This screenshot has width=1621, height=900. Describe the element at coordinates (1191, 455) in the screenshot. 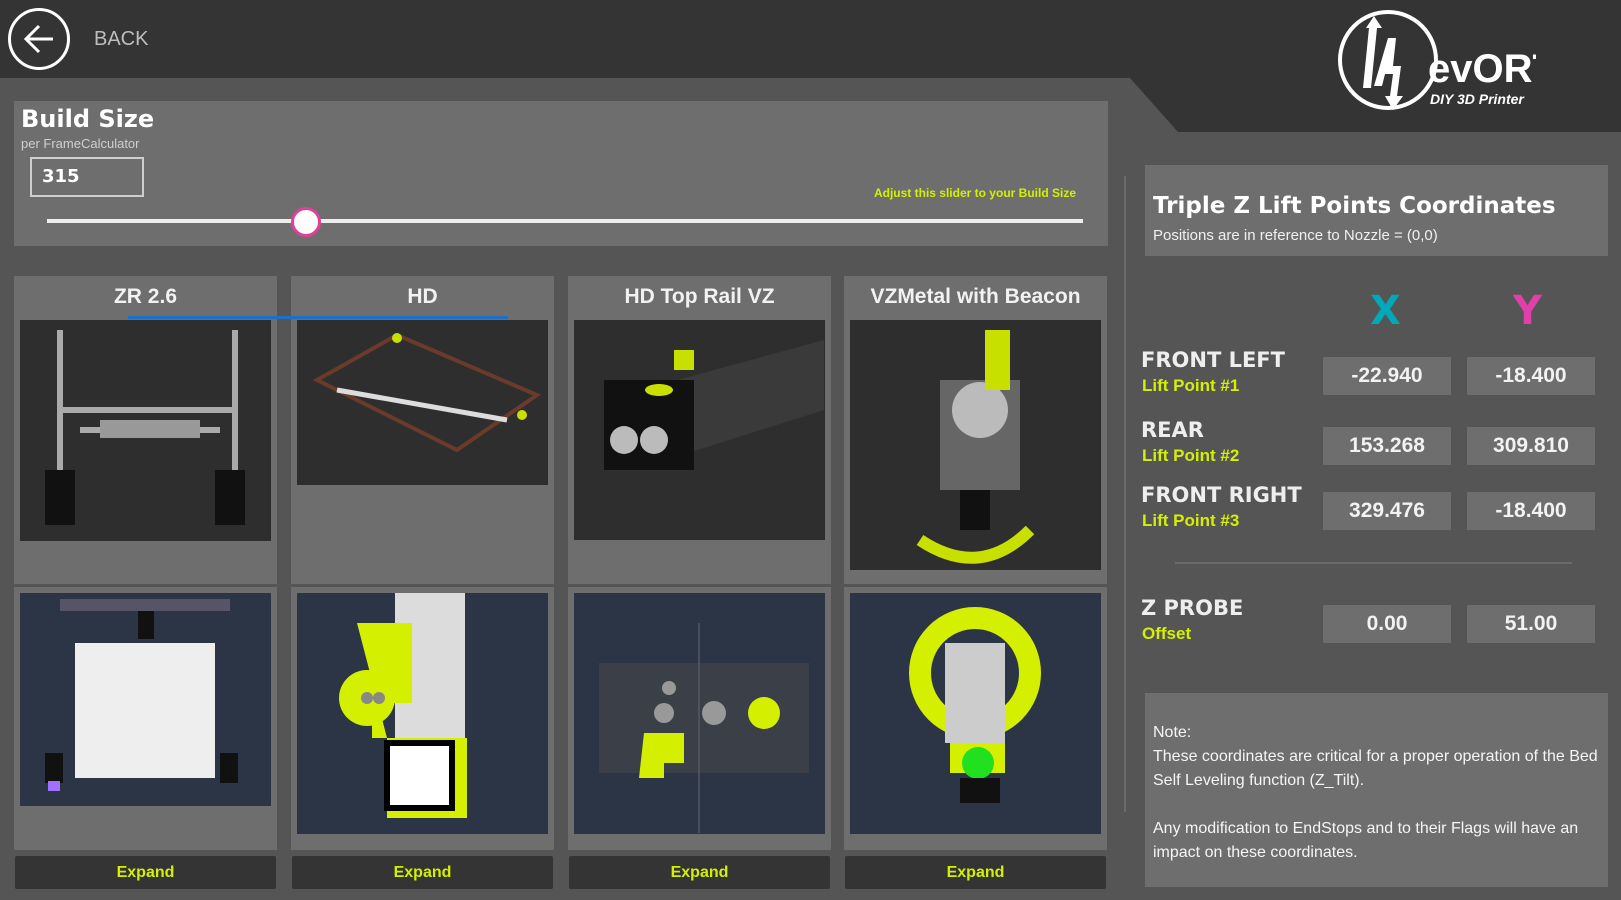

I see `lift-point-2-sublabel: Lift Point #2` at that location.